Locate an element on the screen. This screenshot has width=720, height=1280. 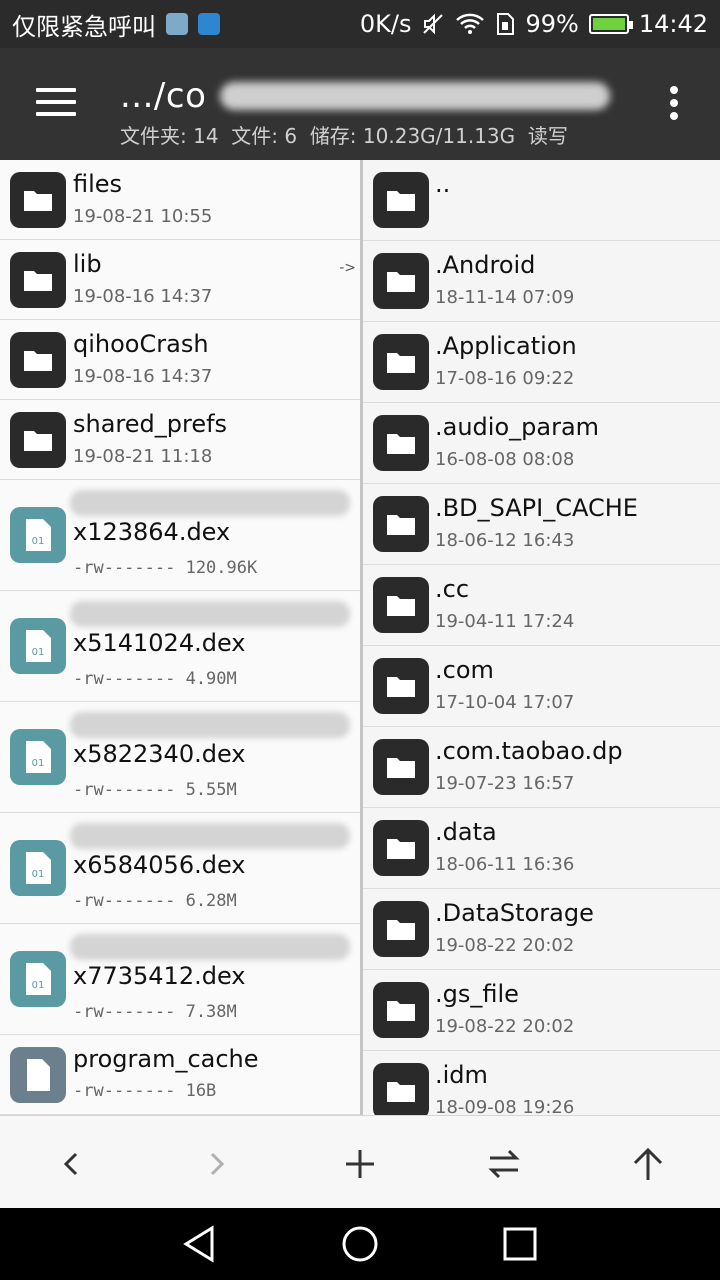
item-meta: 18-06-11 16:36 is located at coordinates (505, 864).